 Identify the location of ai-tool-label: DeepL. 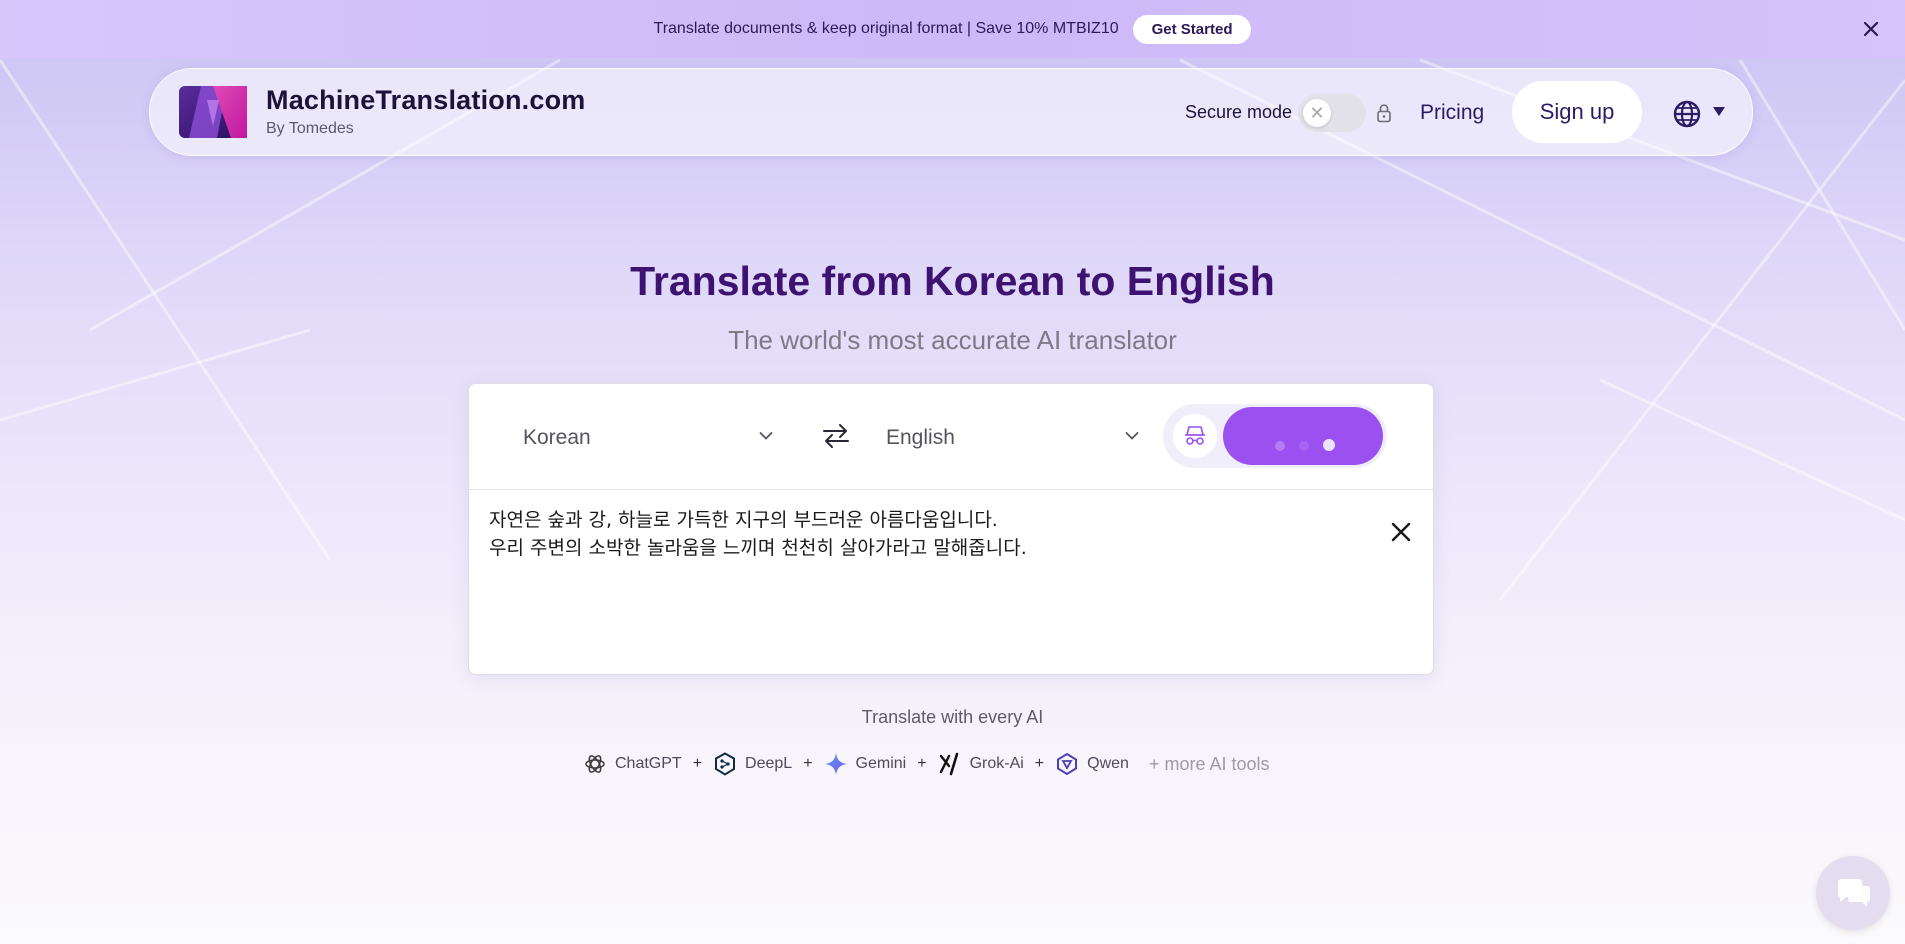
(769, 763).